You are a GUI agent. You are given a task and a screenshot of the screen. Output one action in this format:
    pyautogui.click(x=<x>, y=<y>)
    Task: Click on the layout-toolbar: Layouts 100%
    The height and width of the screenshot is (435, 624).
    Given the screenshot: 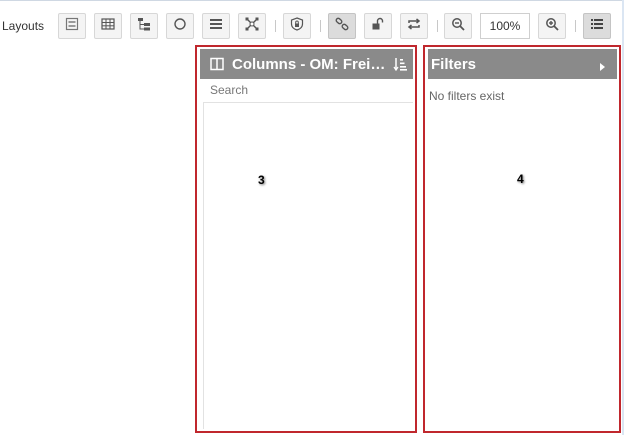 What is the action you would take?
    pyautogui.click(x=311, y=26)
    